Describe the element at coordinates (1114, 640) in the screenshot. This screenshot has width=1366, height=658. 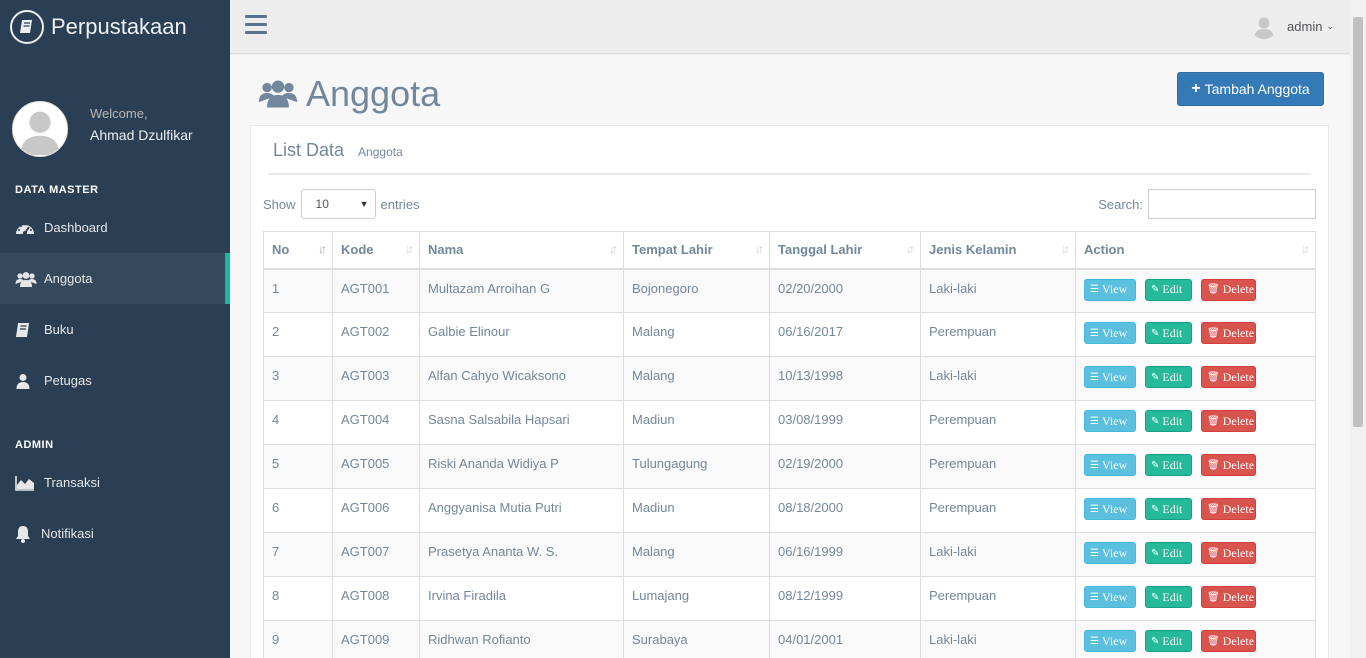
I see `view-button-label: View` at that location.